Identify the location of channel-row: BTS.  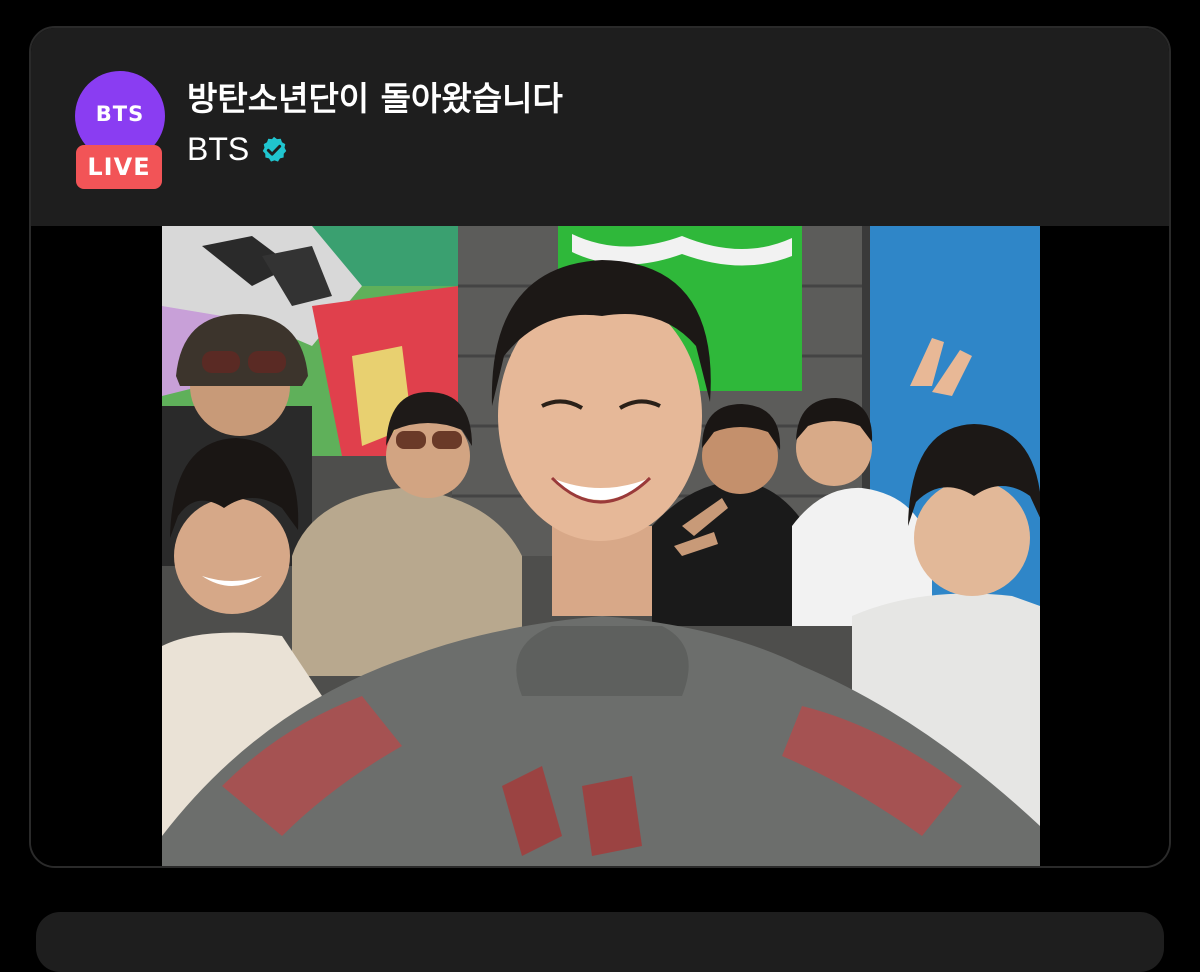
(238, 149).